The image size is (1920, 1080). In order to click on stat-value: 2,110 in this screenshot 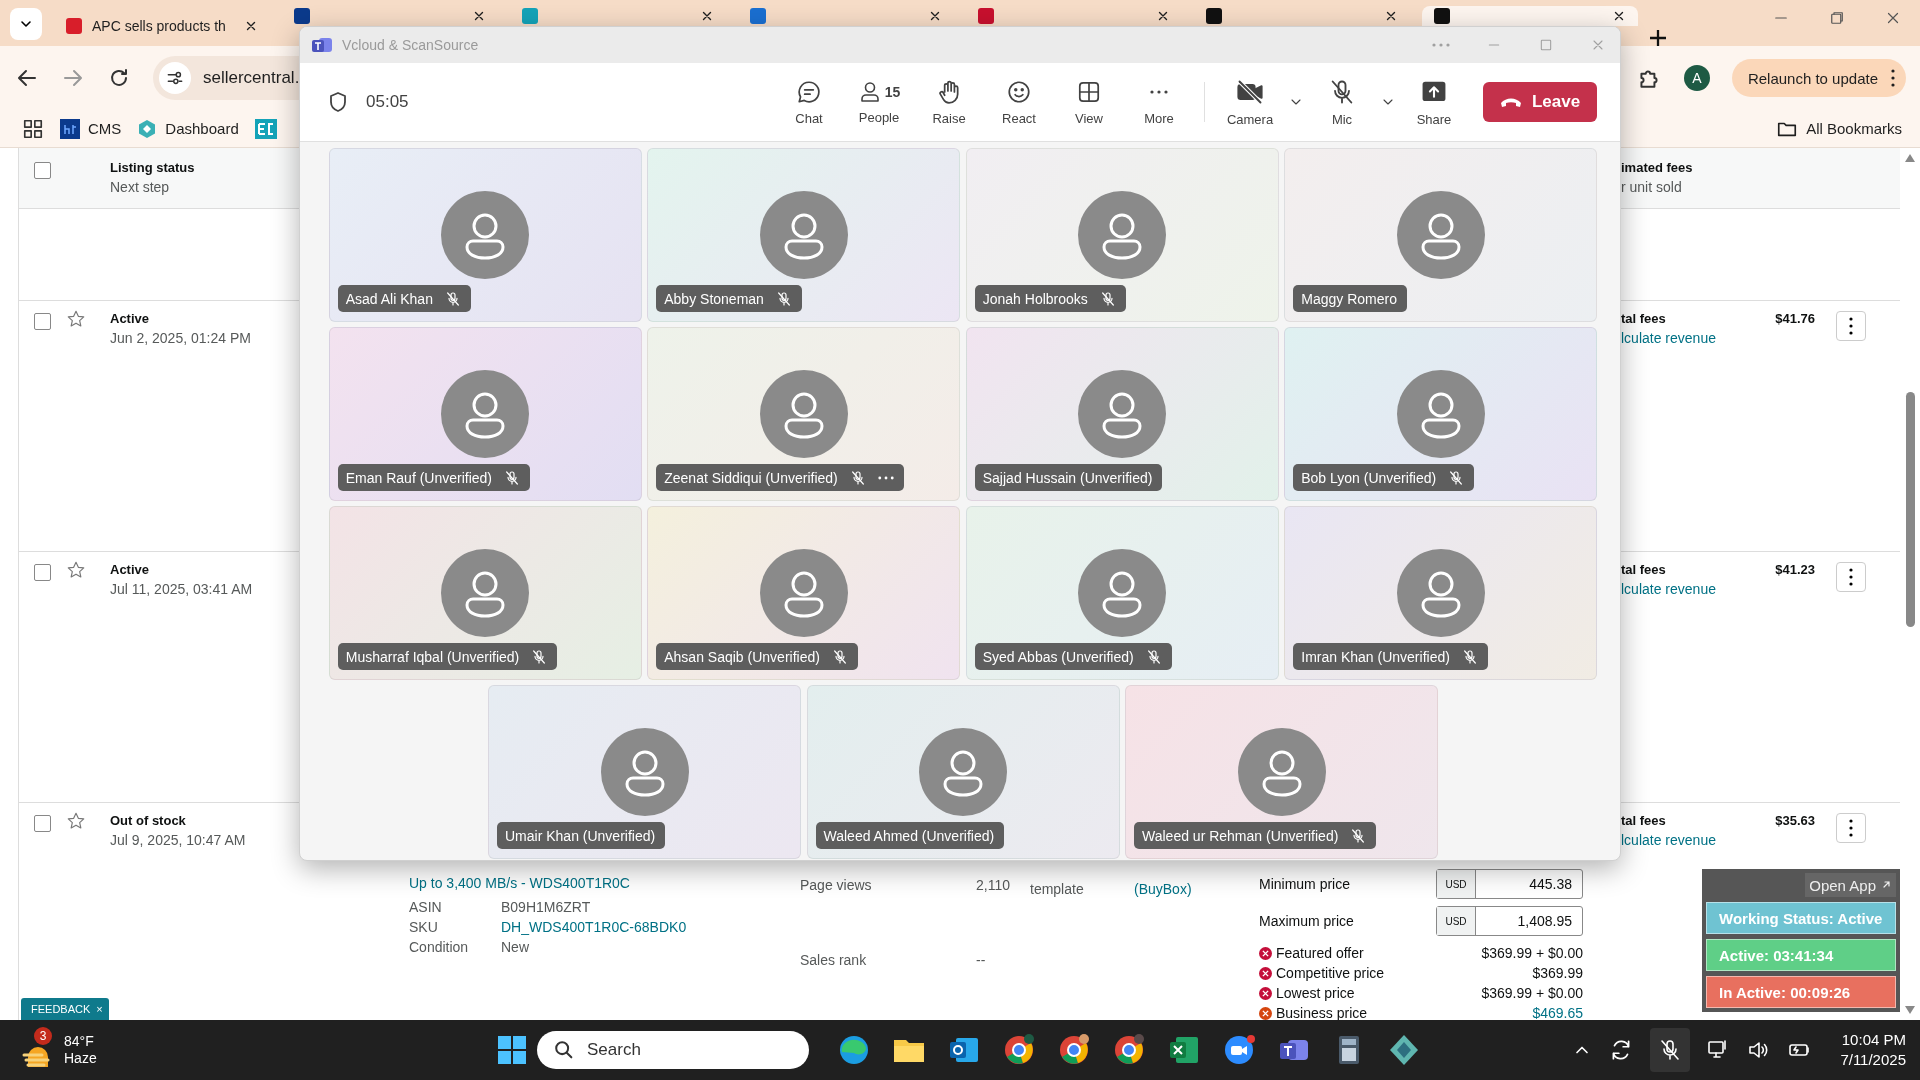, I will do `click(993, 886)`.